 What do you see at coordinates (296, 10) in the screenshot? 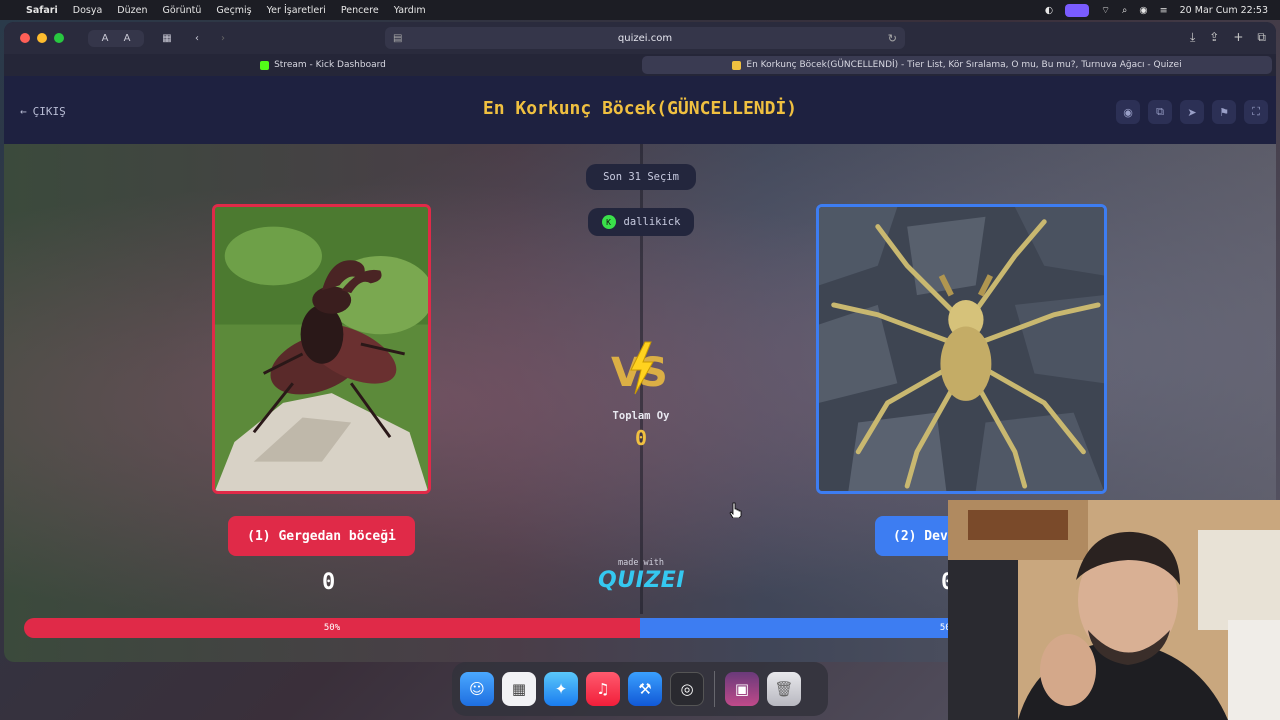
I see `menu-bookmarks: Yer İşaretleri` at bounding box center [296, 10].